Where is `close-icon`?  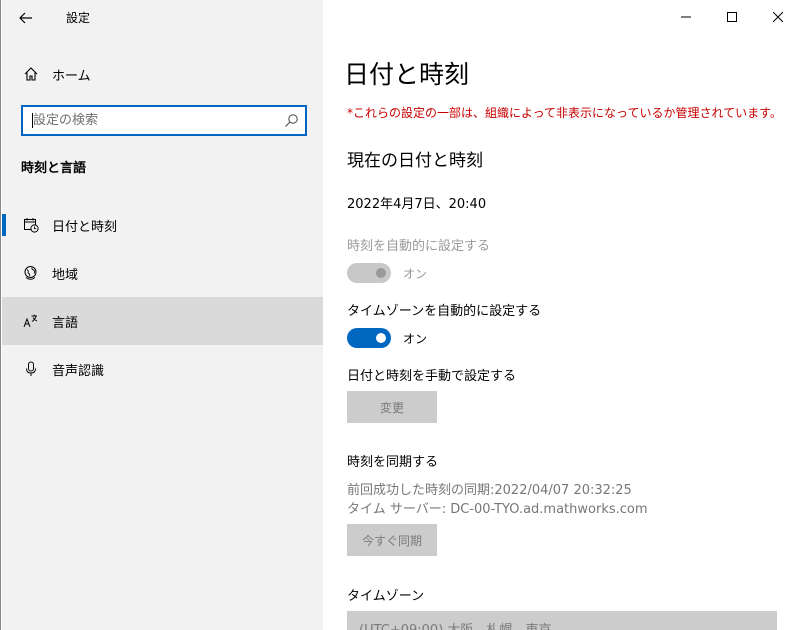 close-icon is located at coordinates (778, 17).